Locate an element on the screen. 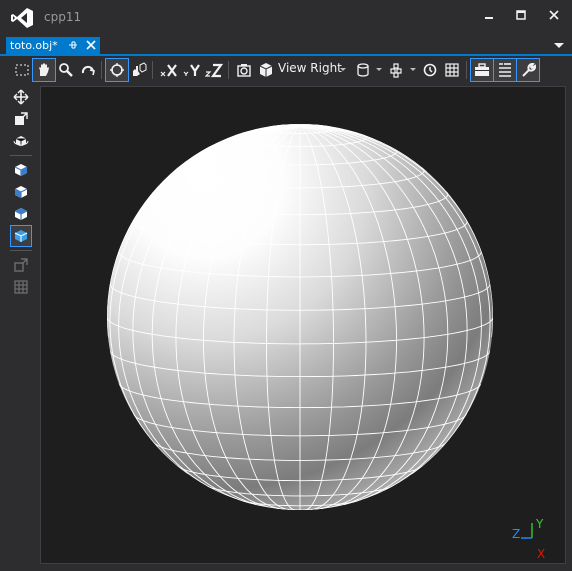 The image size is (572, 571). cube-object-button is located at coordinates (21, 236).